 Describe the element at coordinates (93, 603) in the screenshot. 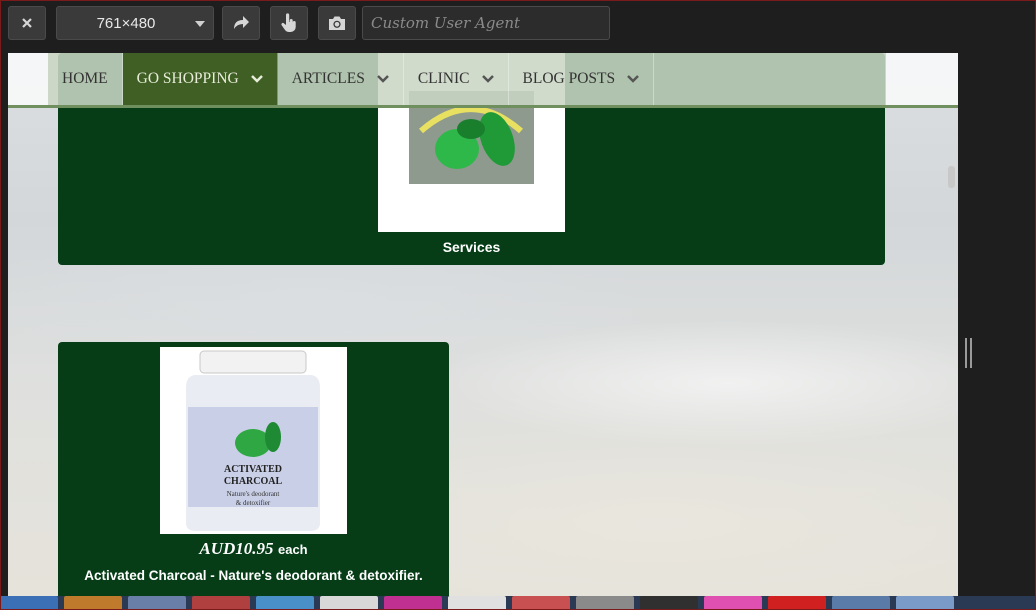

I see `folder-icon` at that location.